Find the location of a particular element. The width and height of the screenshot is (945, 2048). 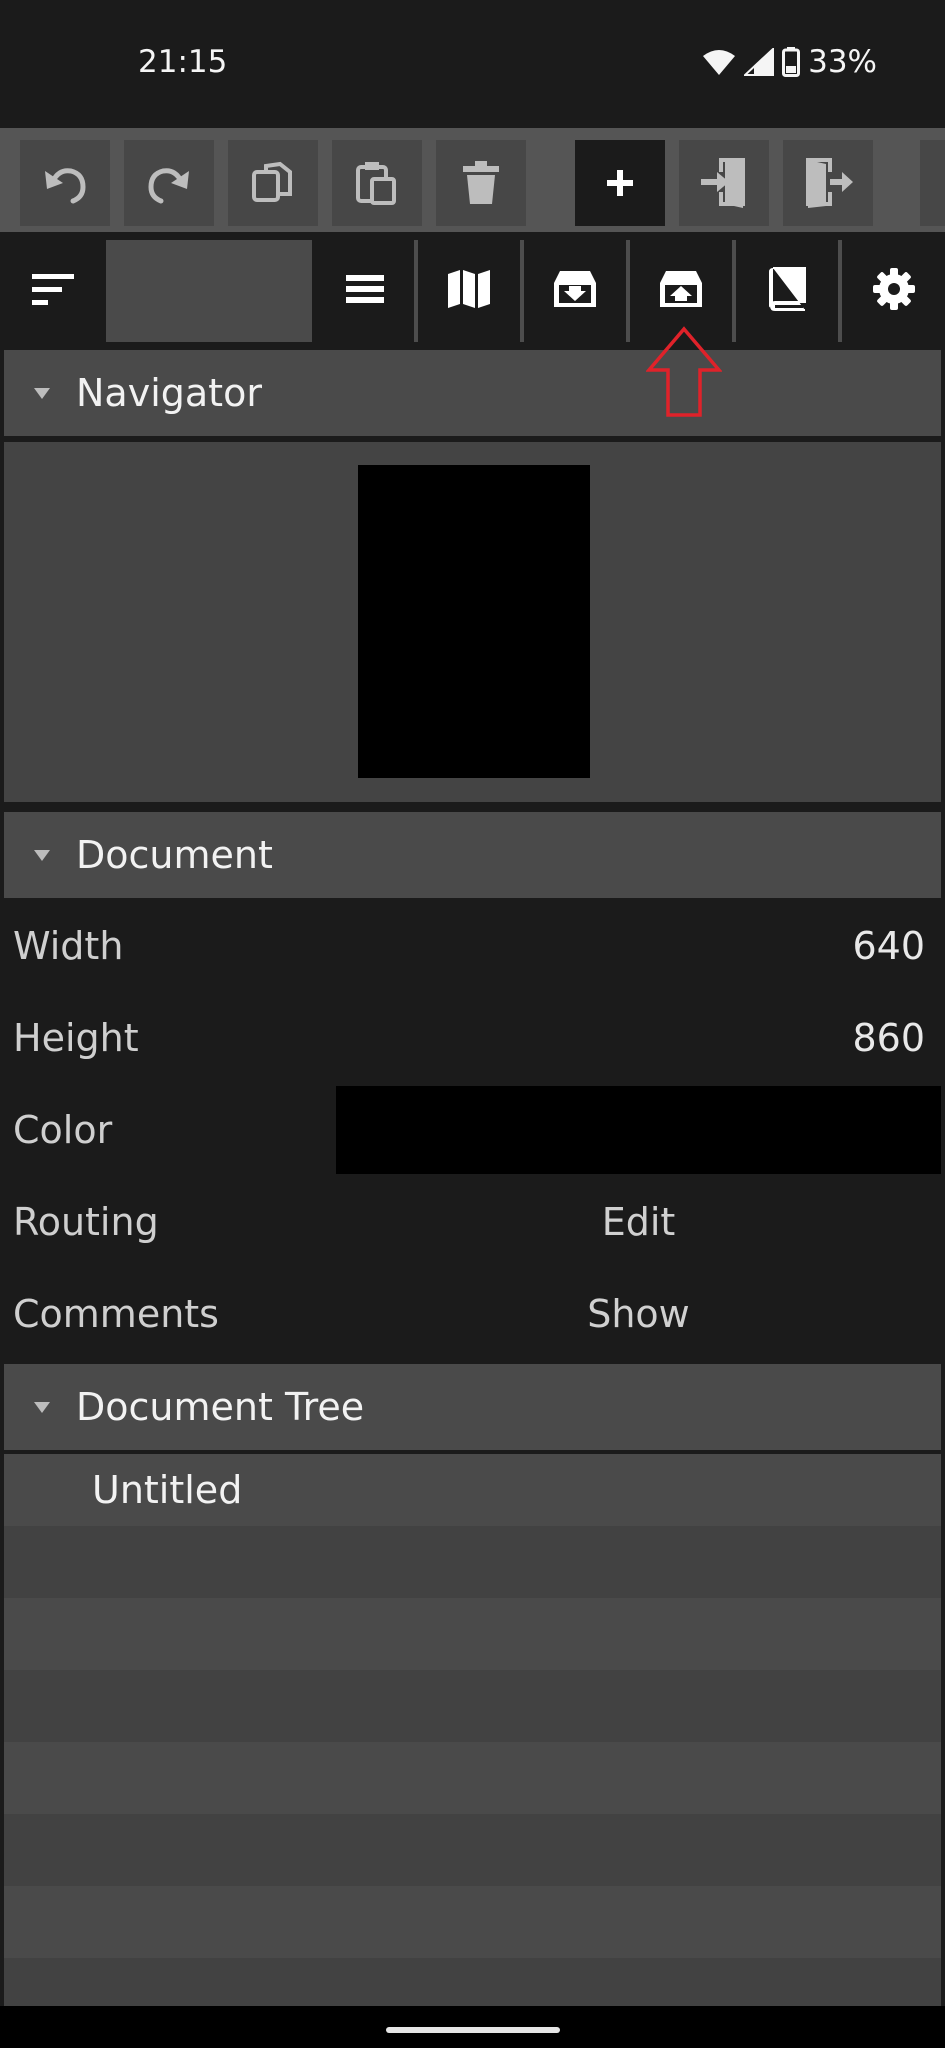

tab-search-field is located at coordinates (209, 291).